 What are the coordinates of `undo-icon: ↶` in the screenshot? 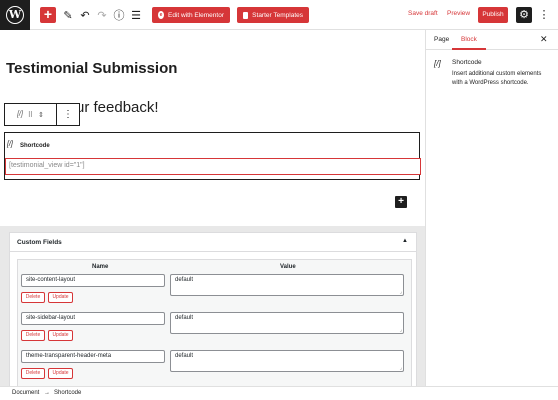 It's located at (85, 15).